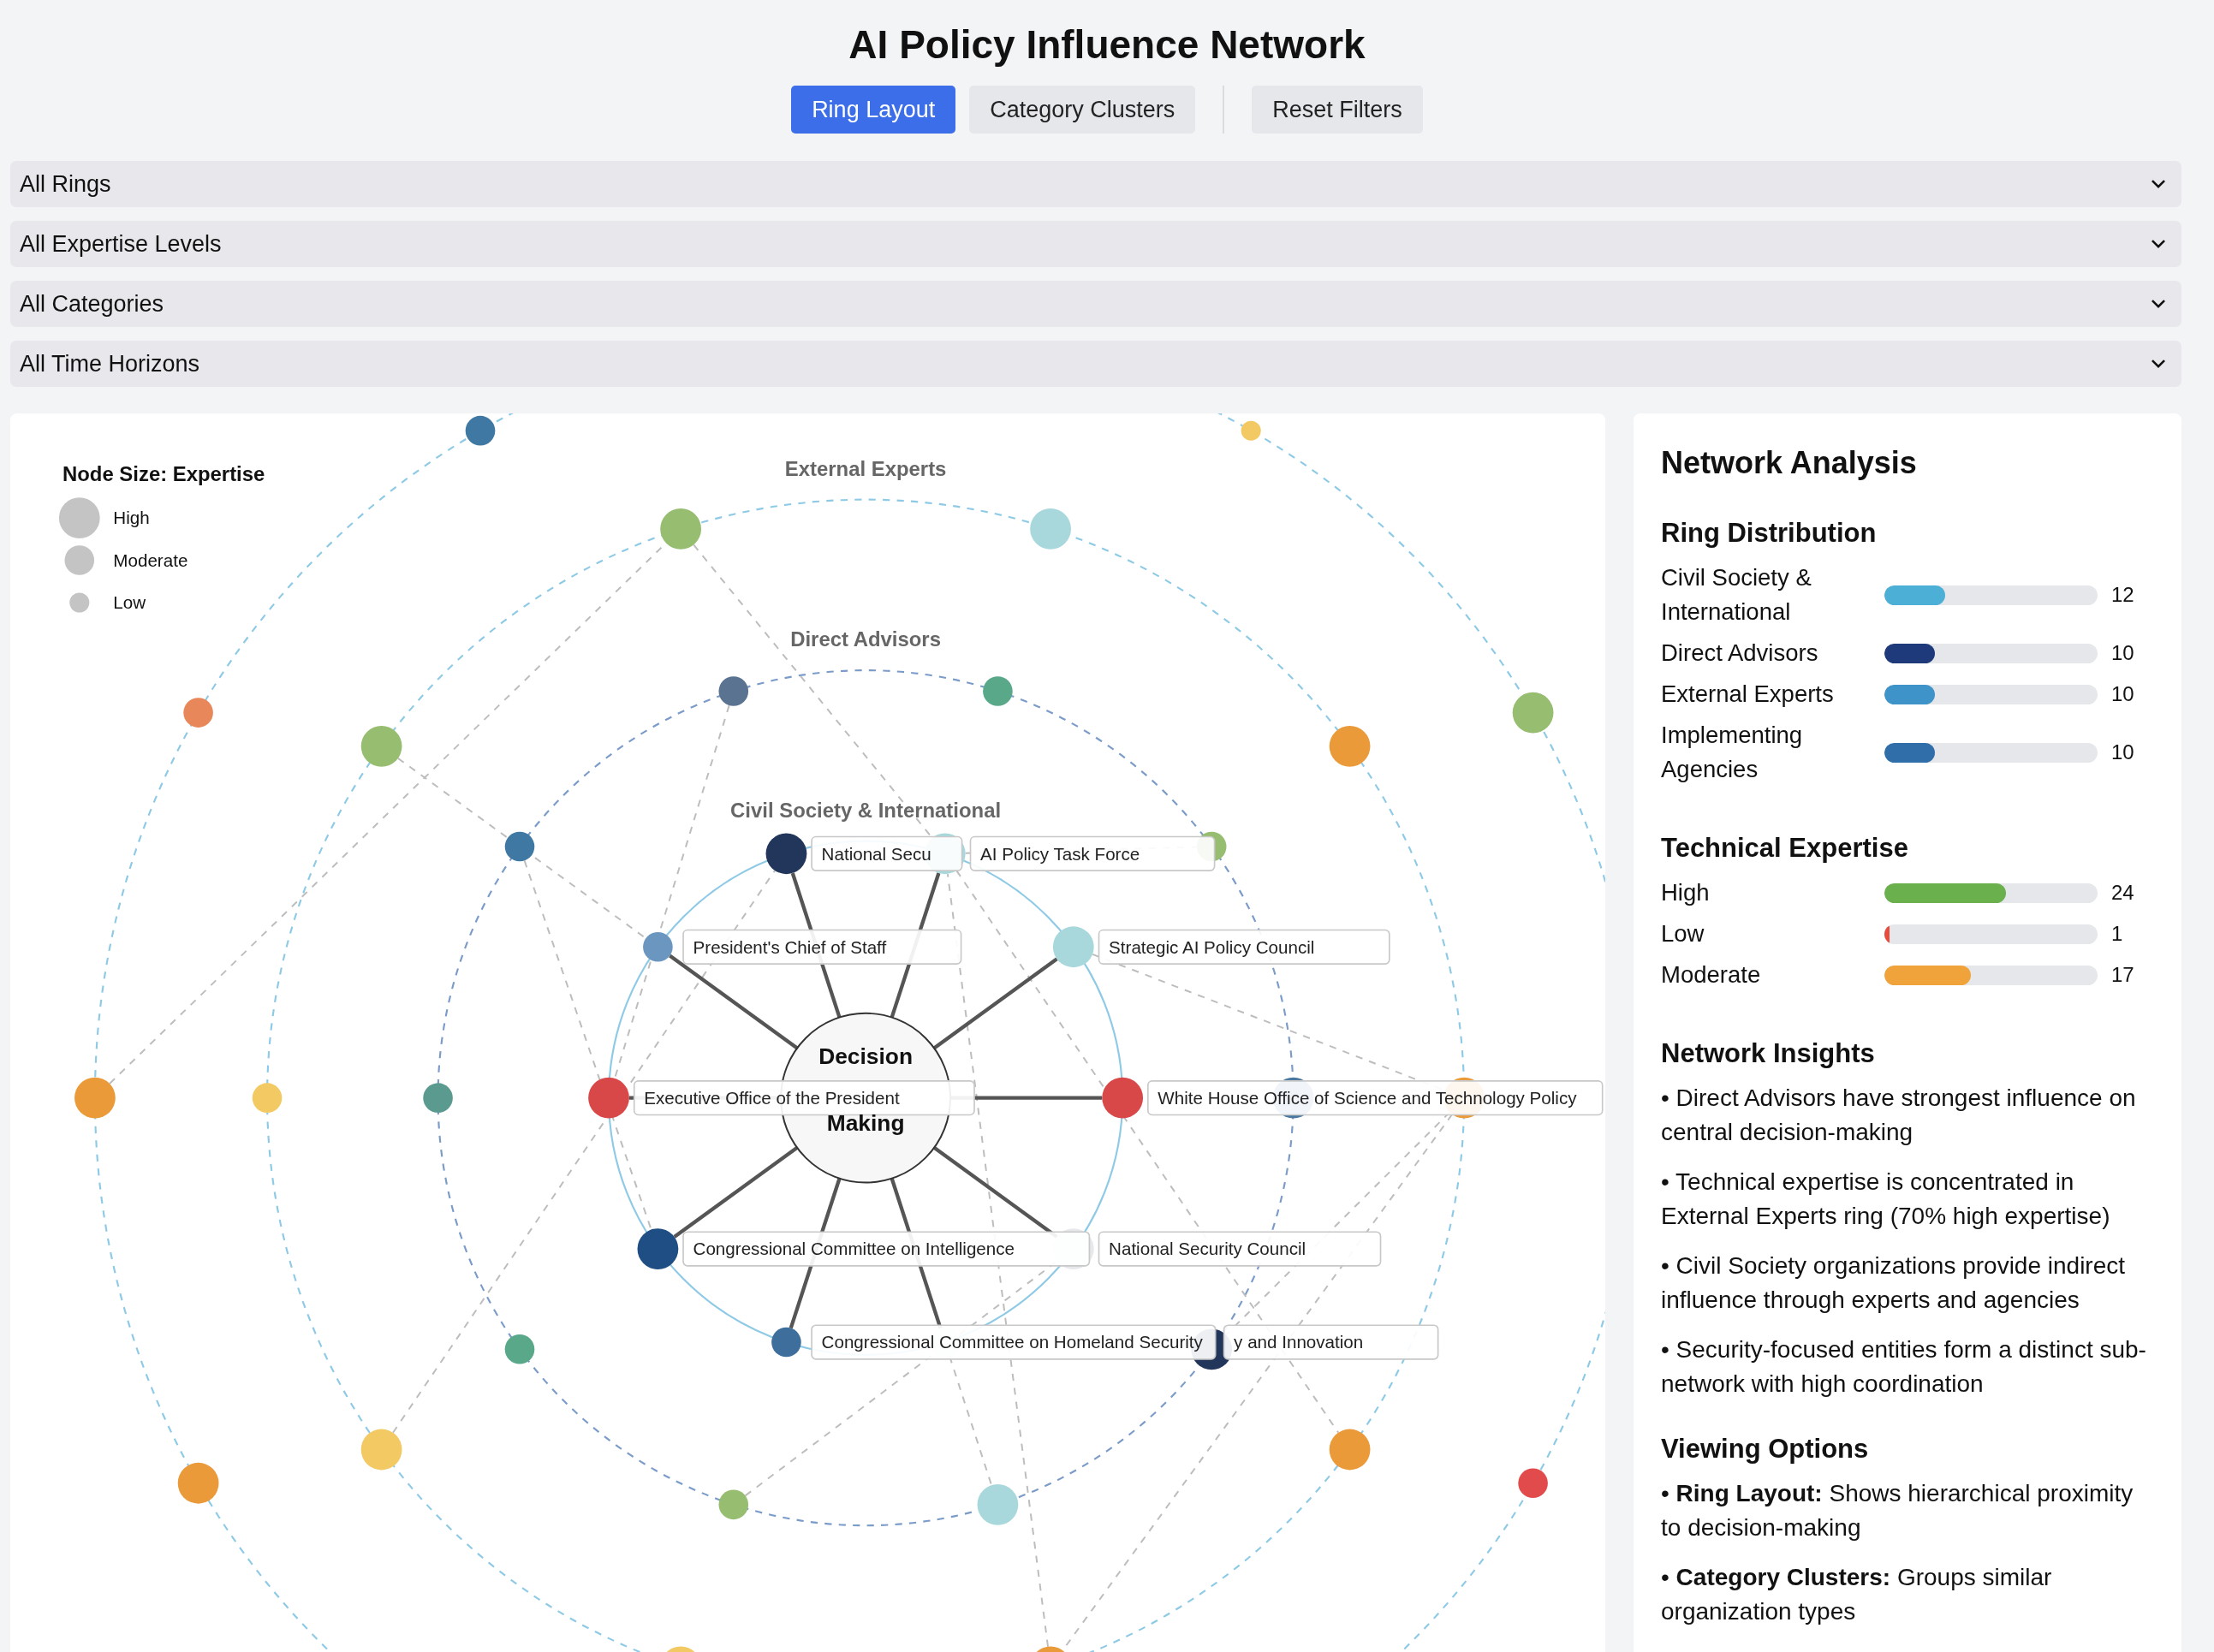 The width and height of the screenshot is (2214, 1652). I want to click on filter-dropdown: All Time Horizons, so click(1096, 364).